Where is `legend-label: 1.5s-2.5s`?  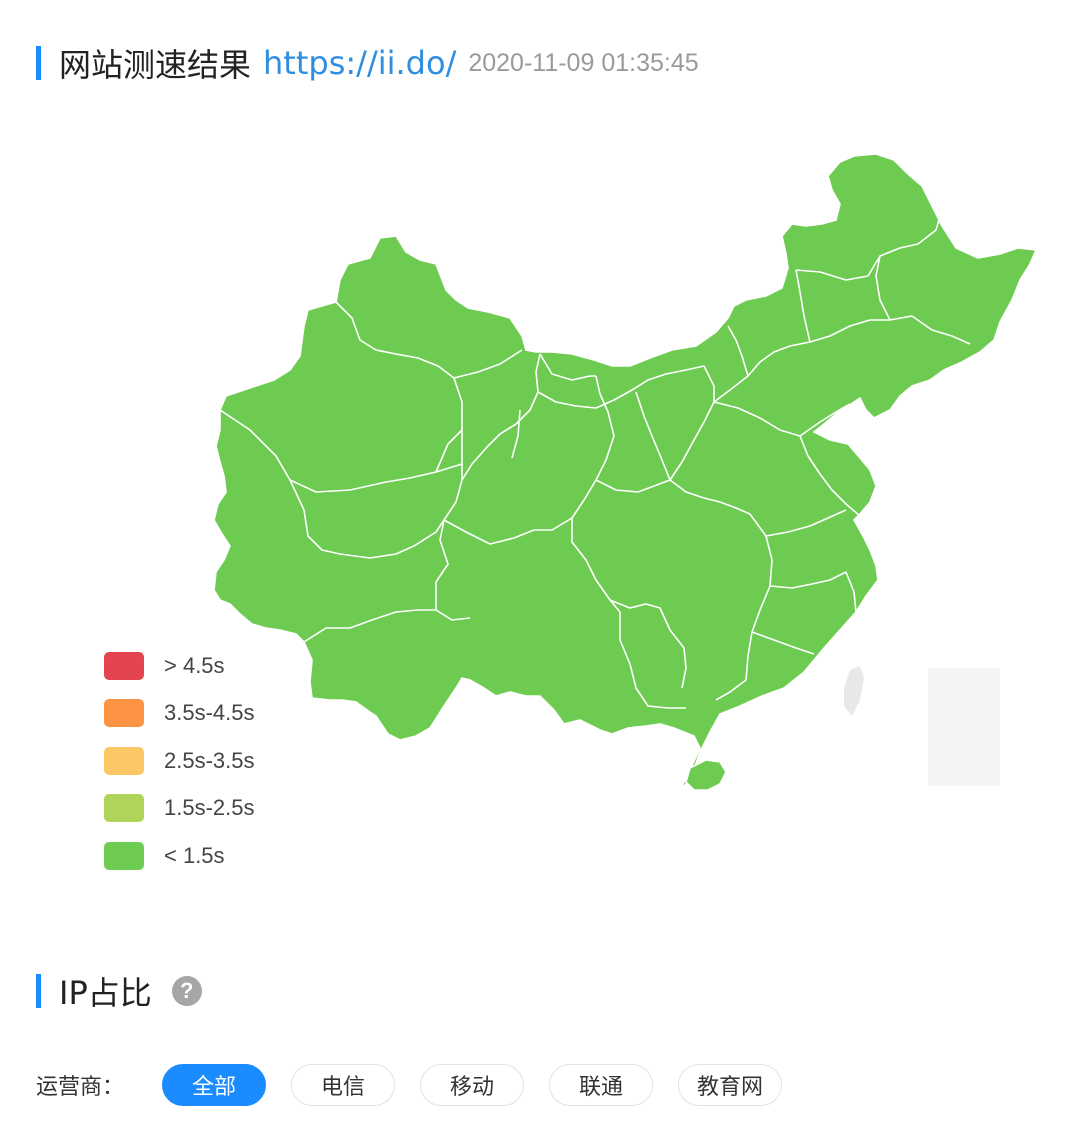
legend-label: 1.5s-2.5s is located at coordinates (209, 808).